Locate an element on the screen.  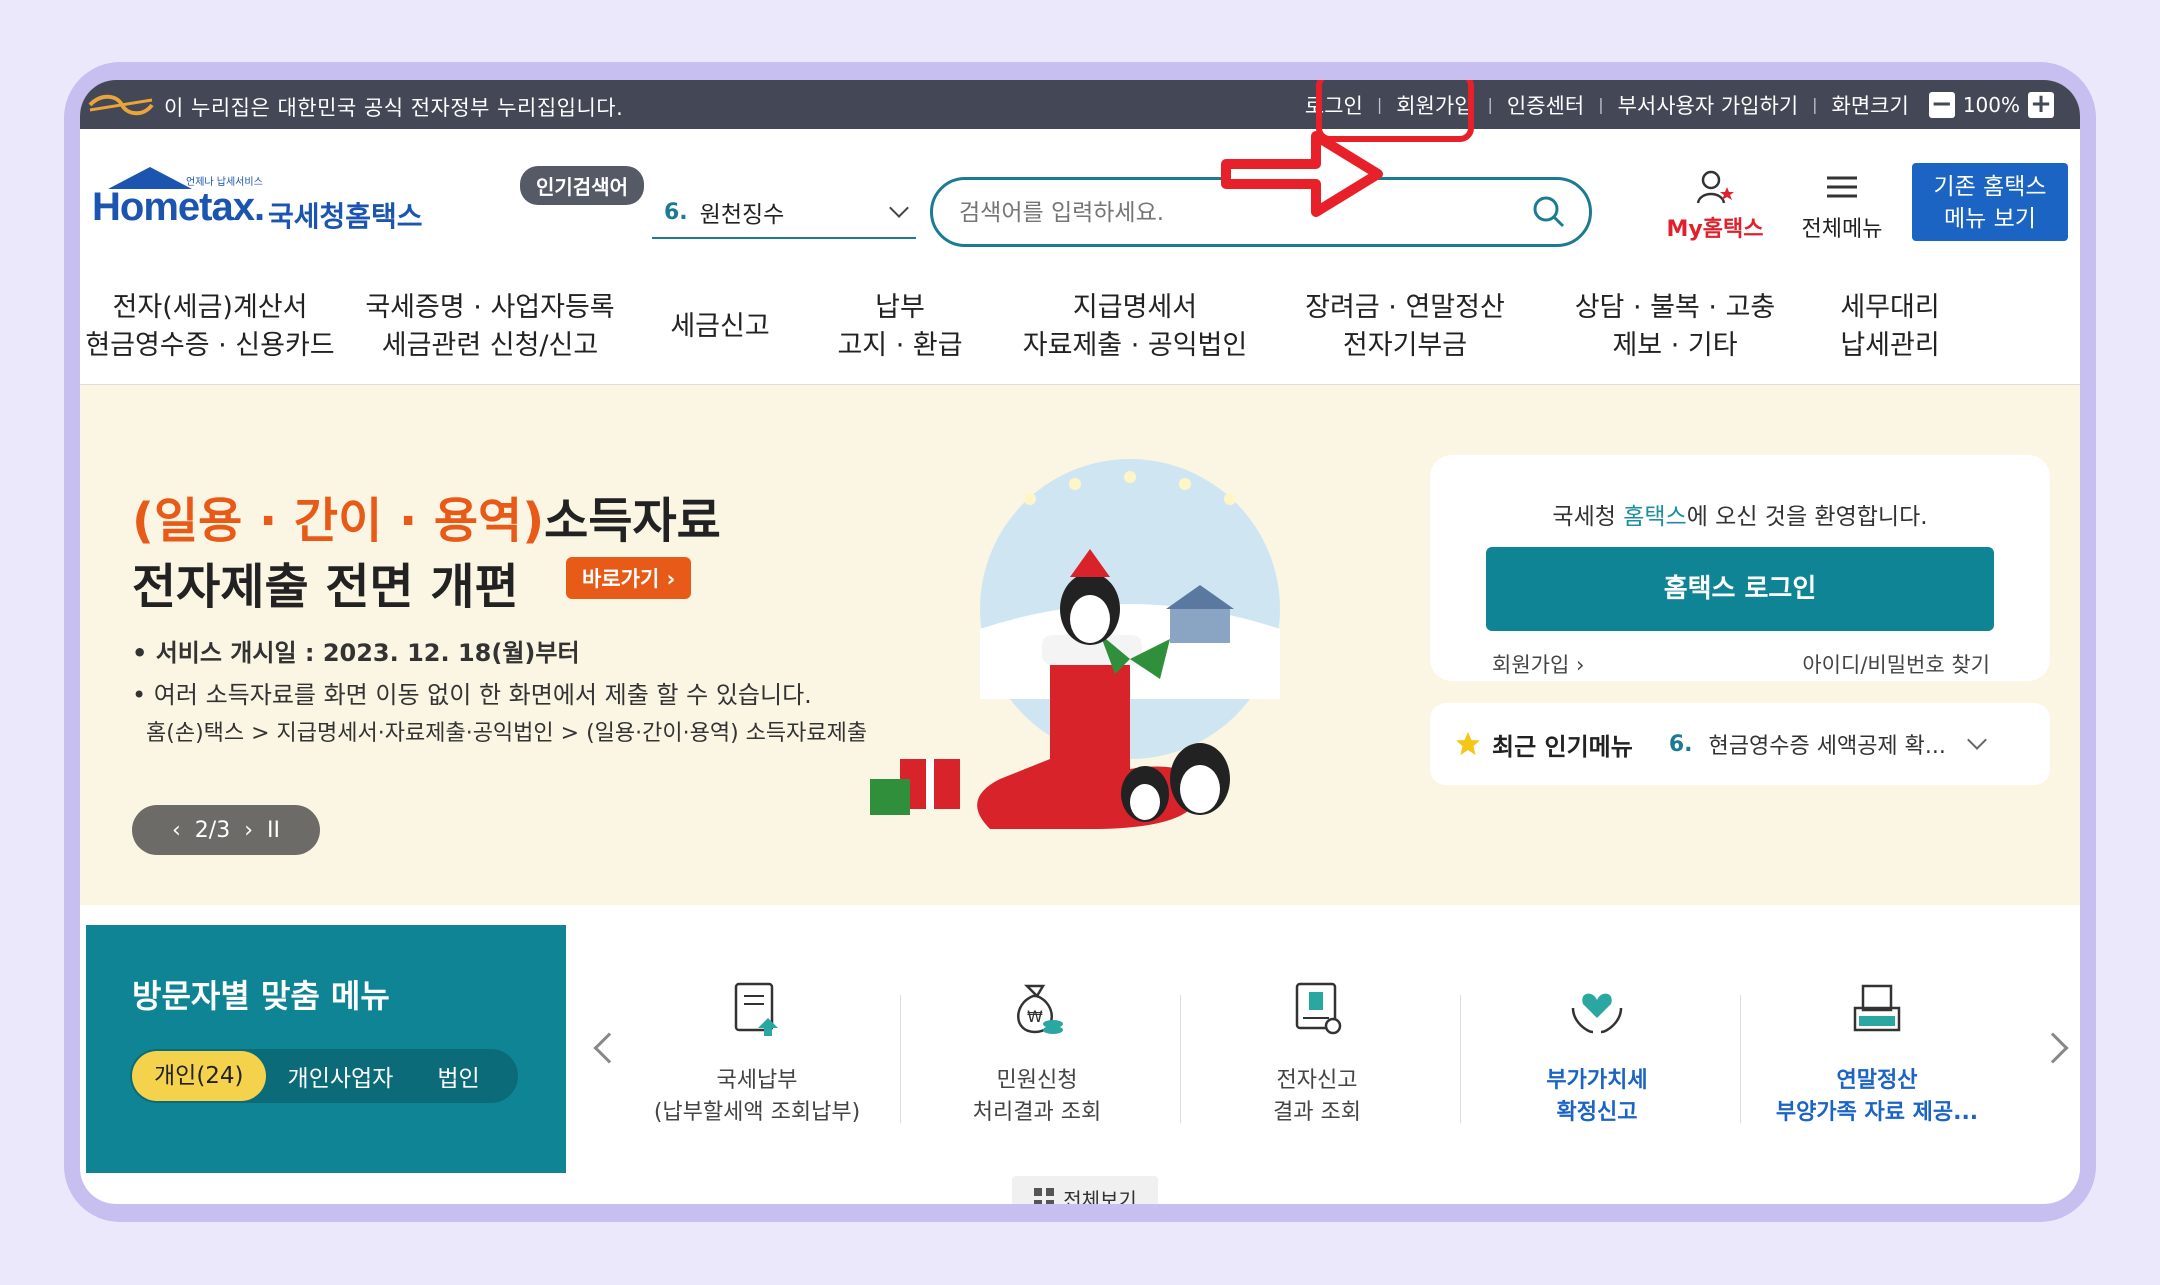
welcome-text: 국세청 홈택스에 오신 것을 환영합니다. is located at coordinates (1740, 514).